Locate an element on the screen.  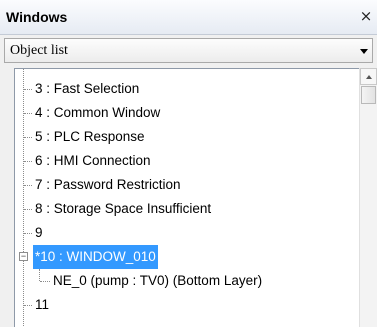
tree-item: 9 is located at coordinates (185, 233).